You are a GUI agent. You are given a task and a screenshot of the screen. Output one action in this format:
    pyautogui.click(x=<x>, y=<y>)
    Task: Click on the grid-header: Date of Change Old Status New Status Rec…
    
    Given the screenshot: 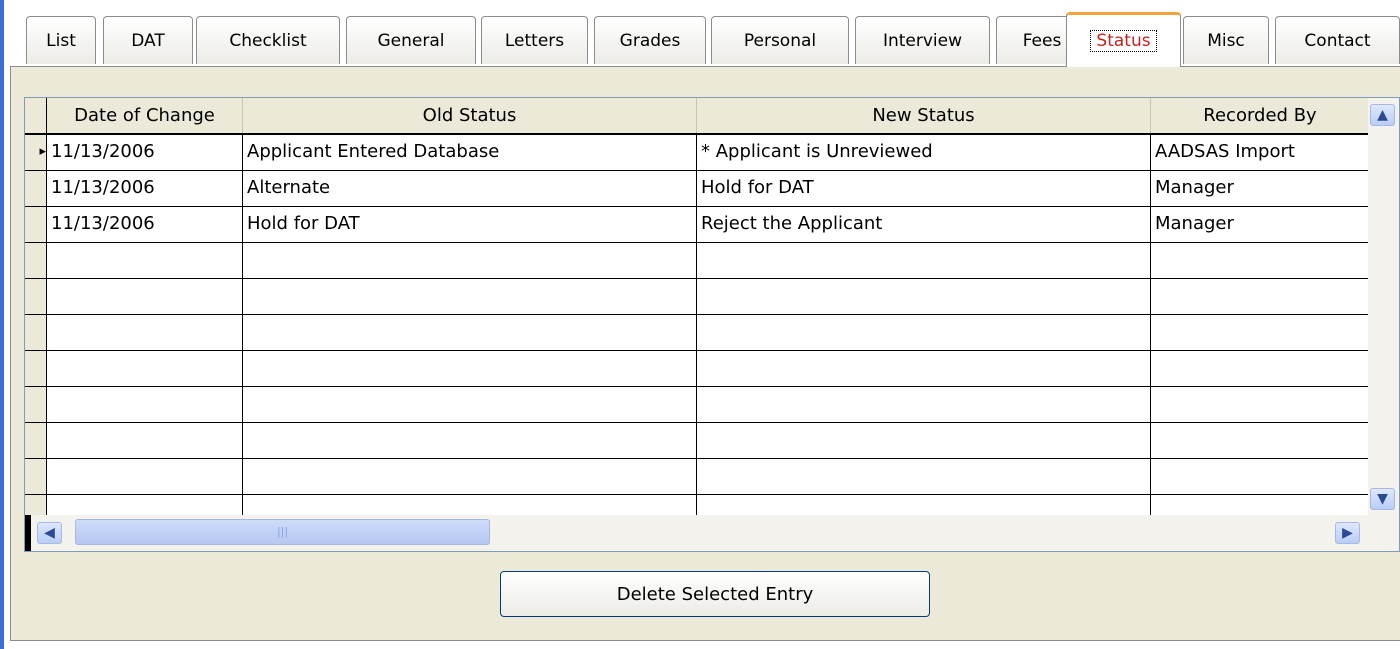 What is the action you would take?
    pyautogui.click(x=697, y=116)
    